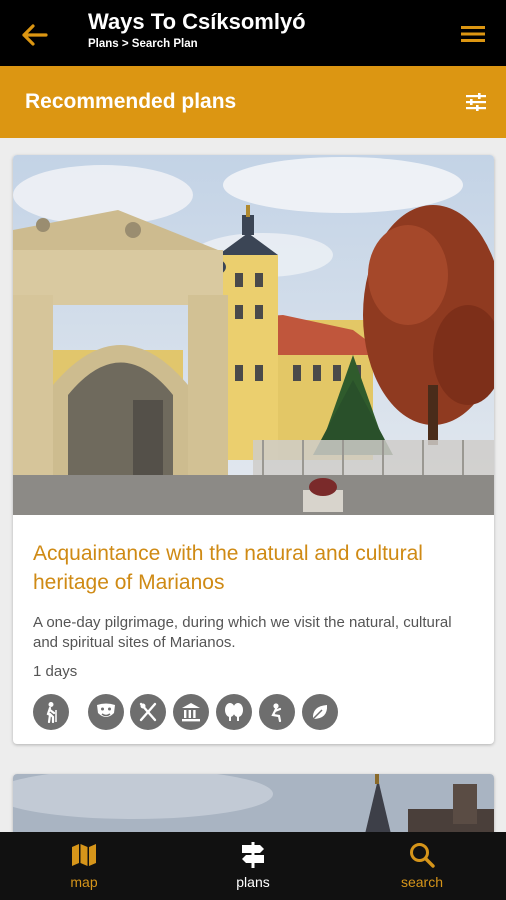 This screenshot has width=506, height=900. I want to click on plan-photo, so click(253, 803).